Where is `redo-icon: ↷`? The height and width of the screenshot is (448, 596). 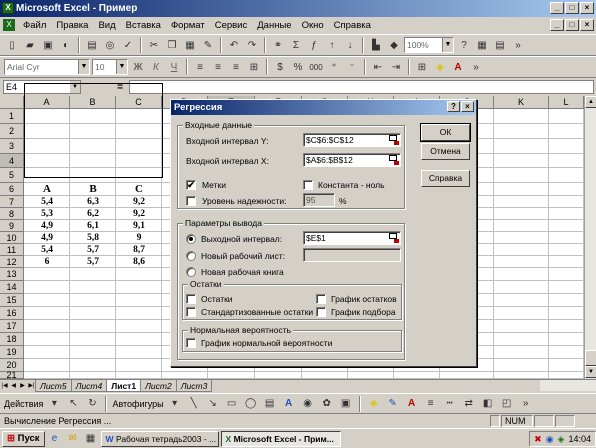 redo-icon: ↷ is located at coordinates (252, 45).